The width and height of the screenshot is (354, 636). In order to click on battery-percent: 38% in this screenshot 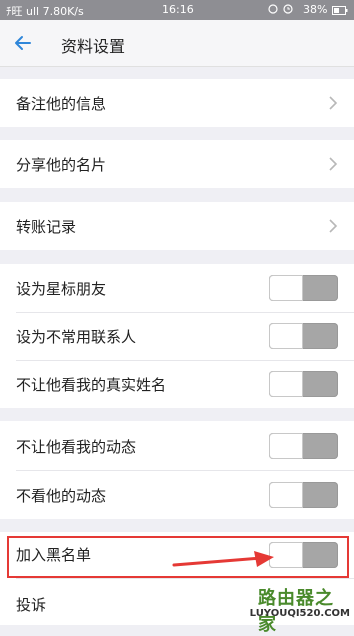, I will do `click(315, 9)`.